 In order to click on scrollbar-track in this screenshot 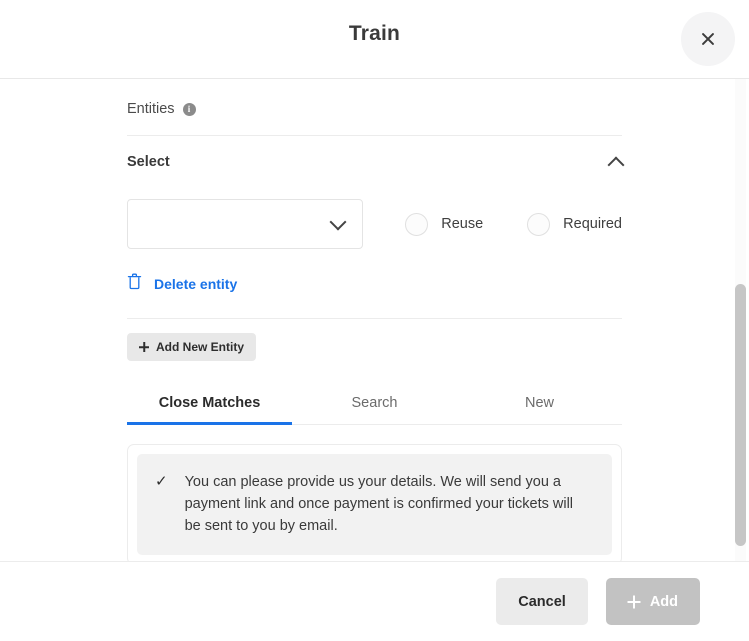, I will do `click(740, 320)`.